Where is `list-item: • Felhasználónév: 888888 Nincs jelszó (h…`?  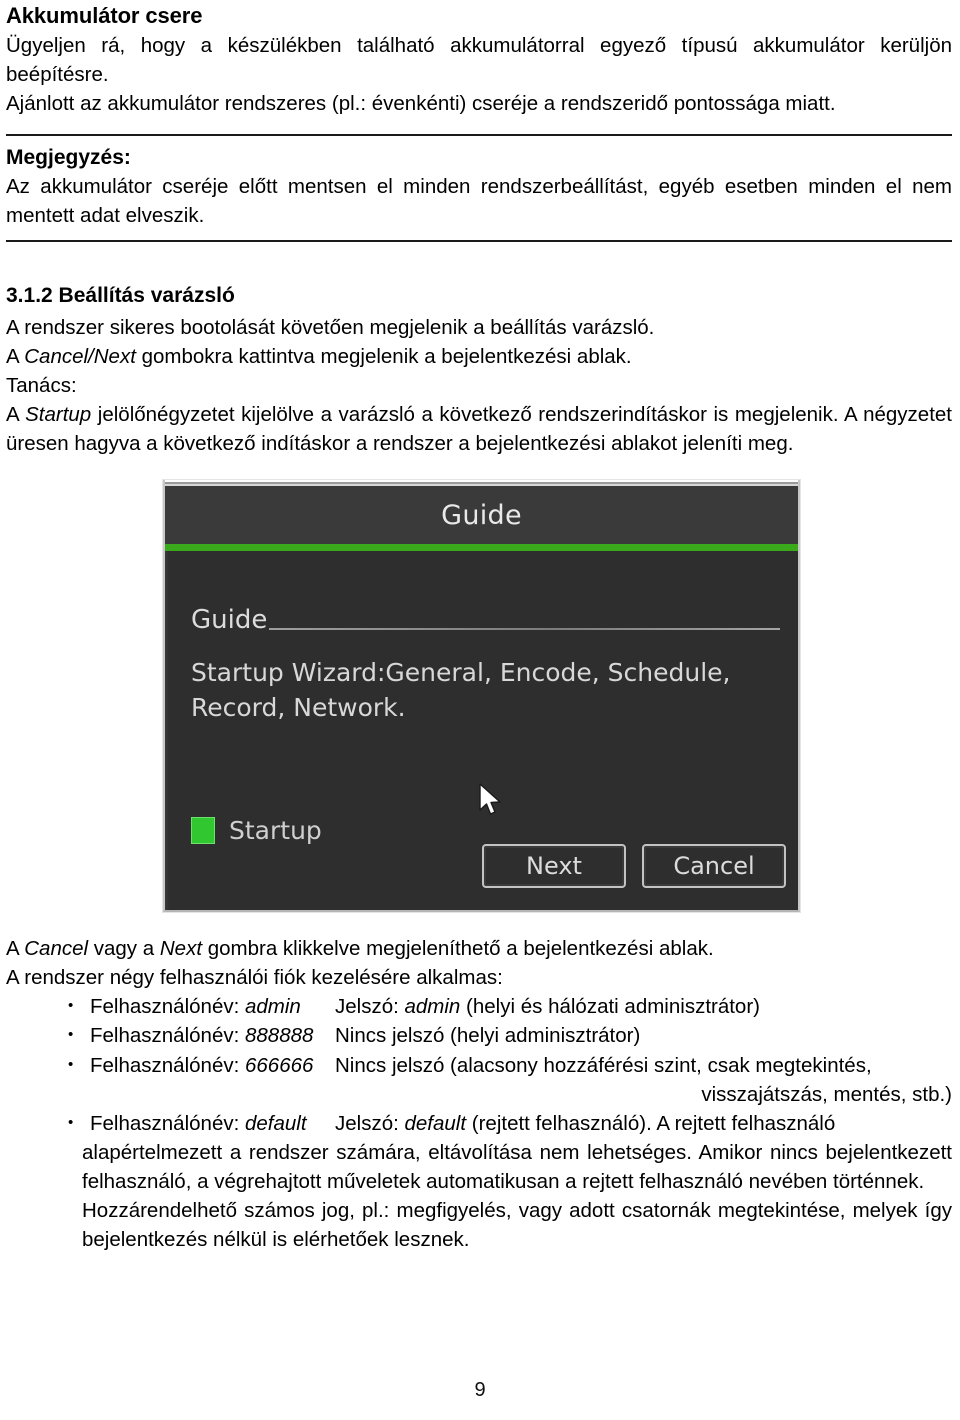
list-item: • Felhasználónév: 888888 Nincs jelszó (h… is located at coordinates (479, 1035).